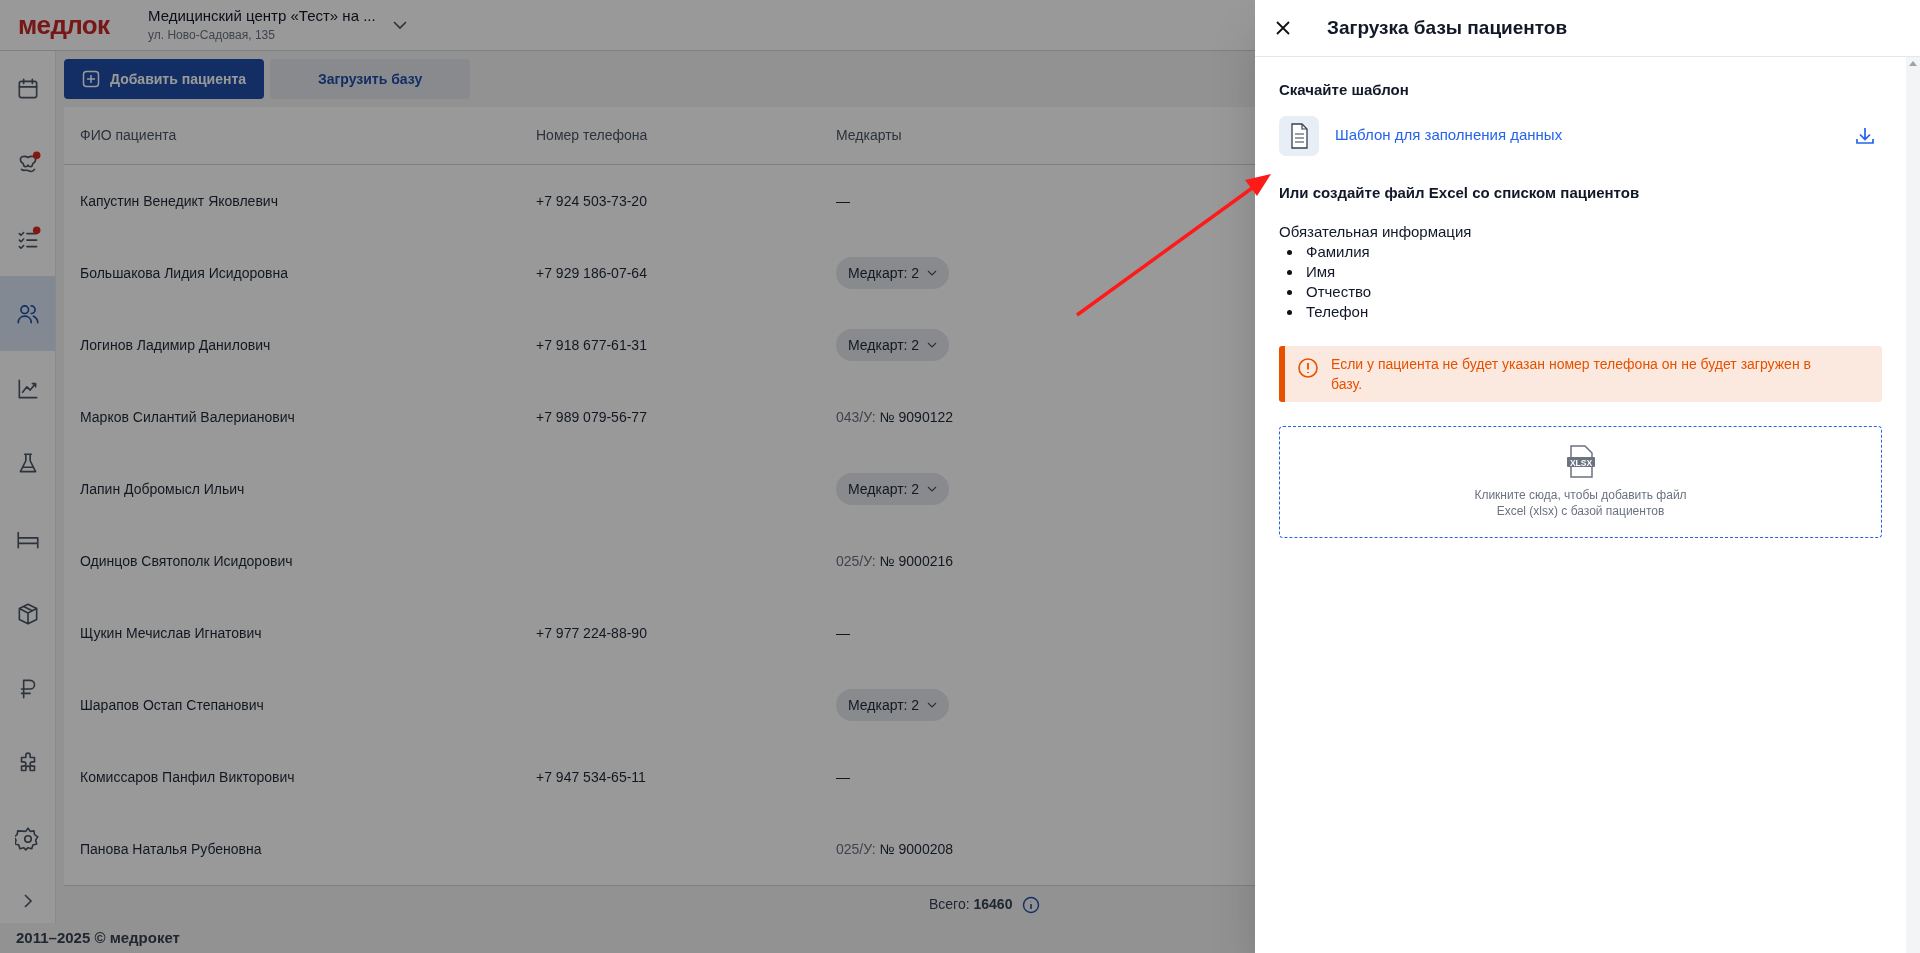  I want to click on logo: медлок, so click(64, 25).